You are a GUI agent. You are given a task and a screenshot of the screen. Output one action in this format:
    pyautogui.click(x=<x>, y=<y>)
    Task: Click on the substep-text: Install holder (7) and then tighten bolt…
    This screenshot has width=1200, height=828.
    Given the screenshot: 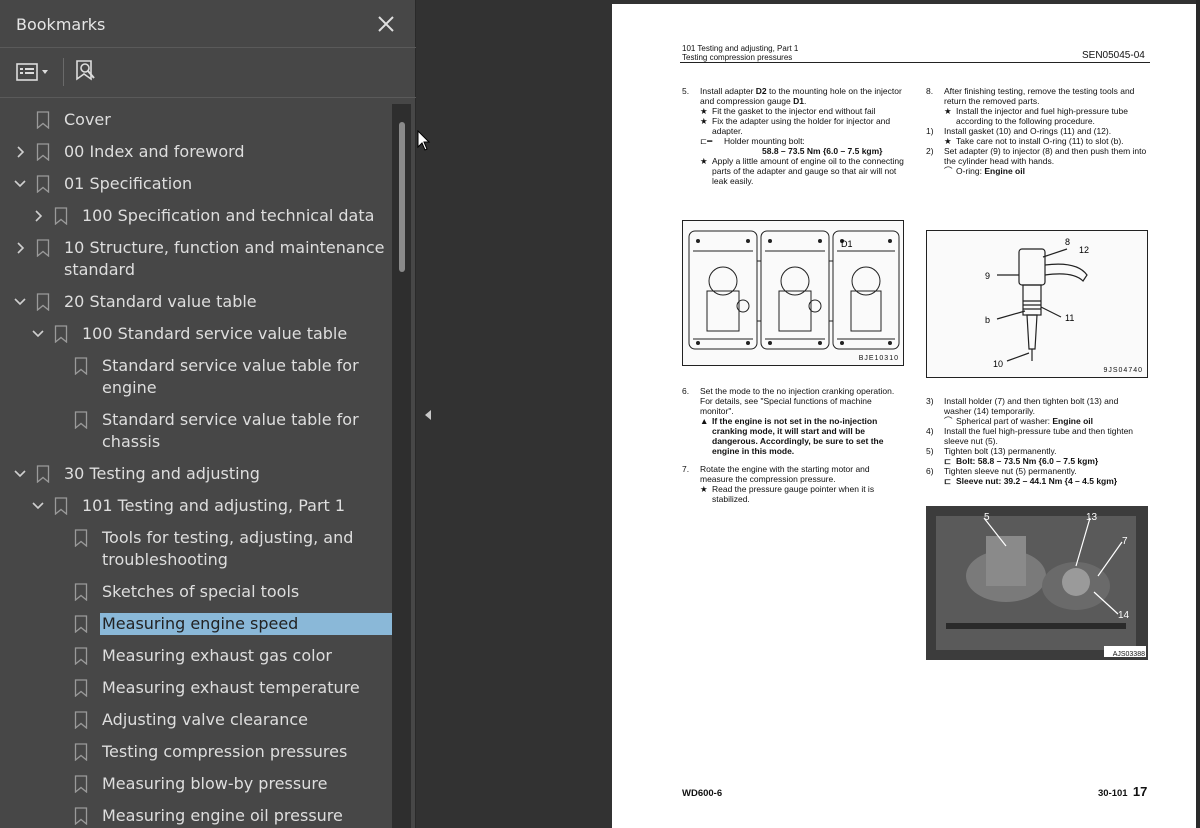 What is the action you would take?
    pyautogui.click(x=1031, y=406)
    